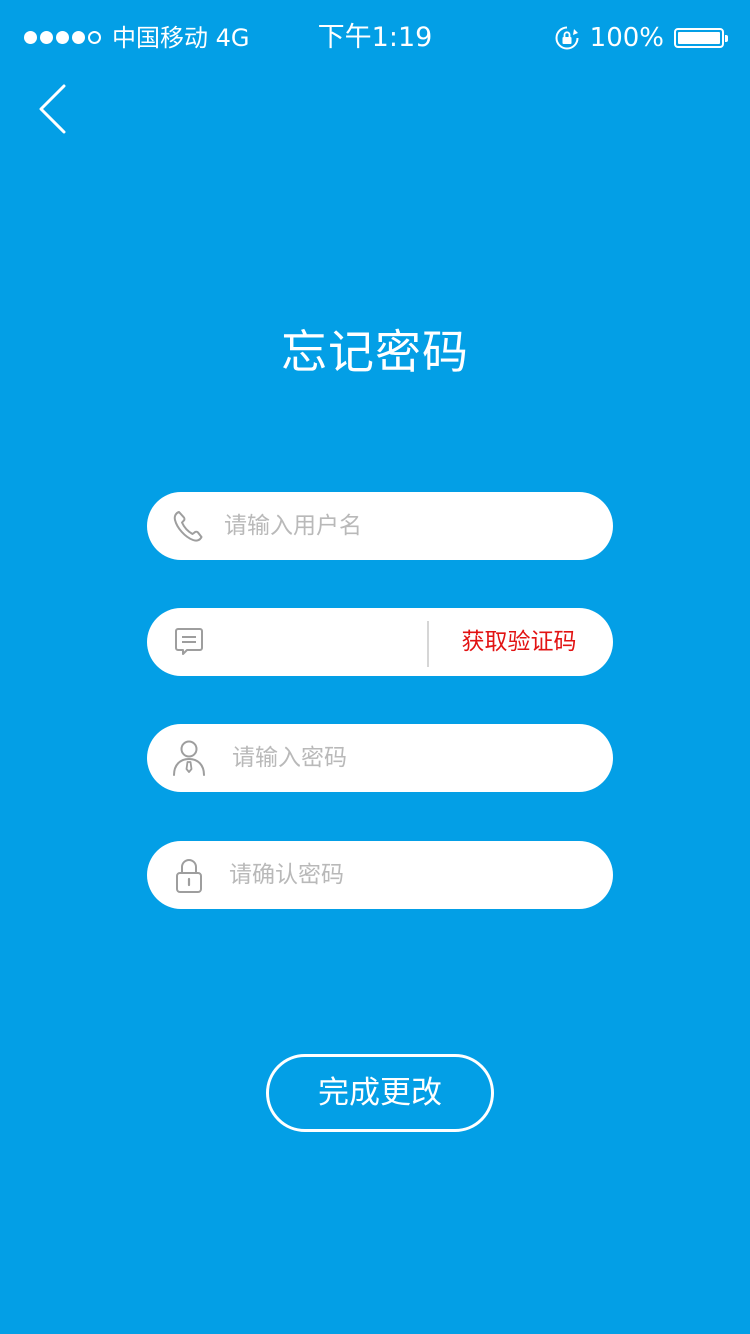  I want to click on username-field, so click(380, 526).